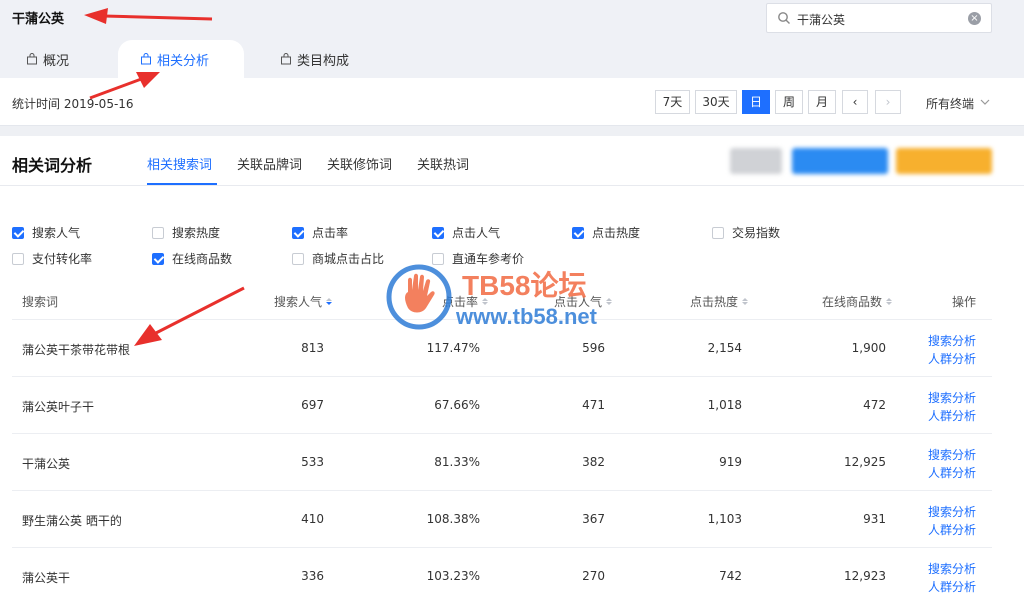  I want to click on metric-label: 支付转化率, so click(62, 259).